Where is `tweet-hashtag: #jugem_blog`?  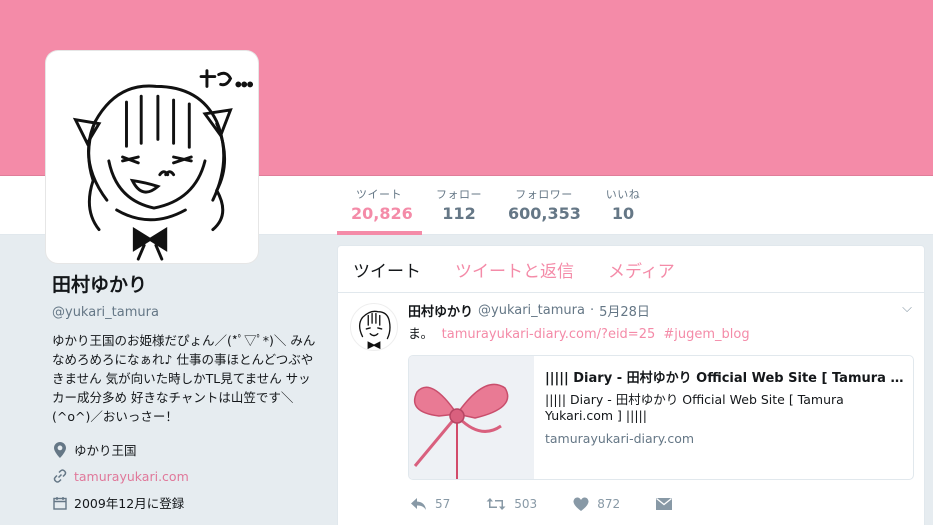
tweet-hashtag: #jugem_blog is located at coordinates (706, 334).